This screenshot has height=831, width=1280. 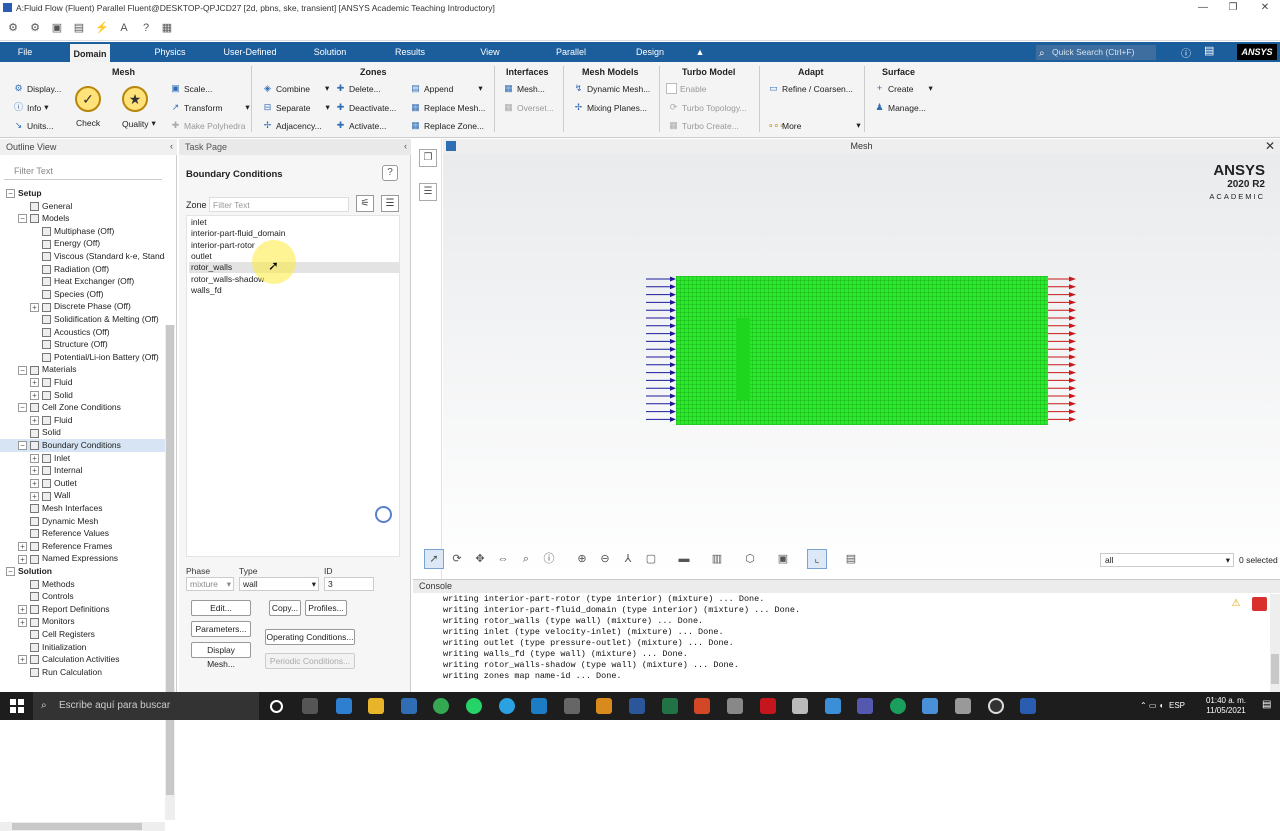 I want to click on tree-item: − Solution, so click(x=82, y=571).